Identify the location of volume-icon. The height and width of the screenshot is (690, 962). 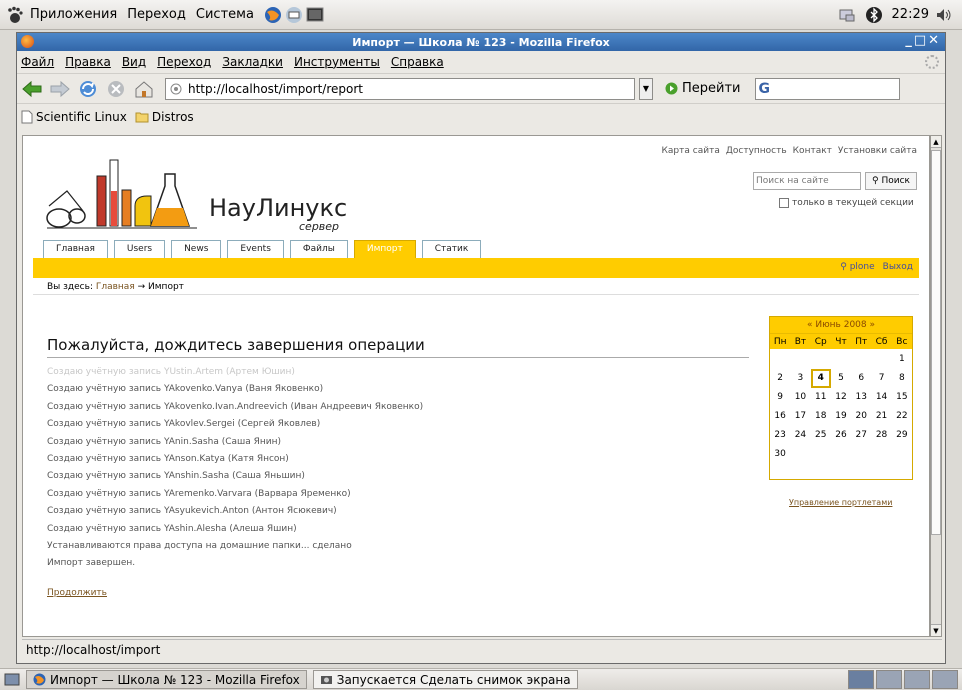
(944, 15).